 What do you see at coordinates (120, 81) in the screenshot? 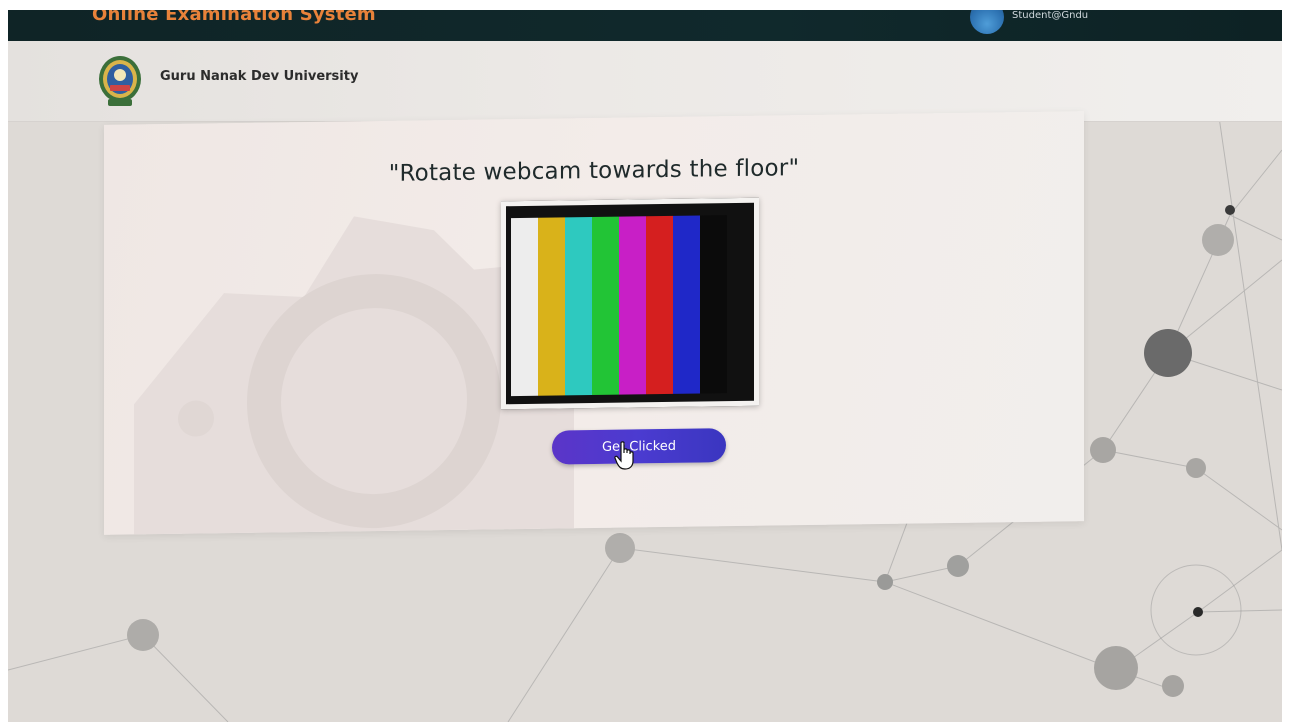
I see `university-logo` at bounding box center [120, 81].